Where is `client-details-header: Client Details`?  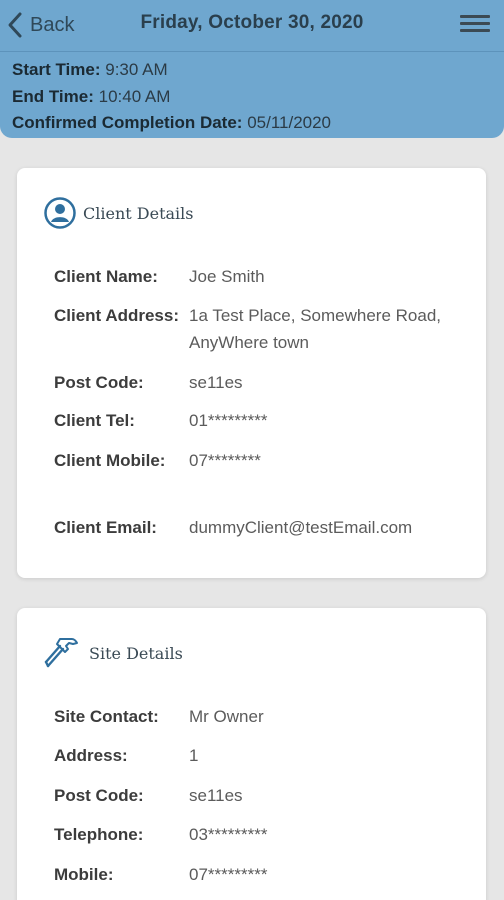
client-details-header: Client Details is located at coordinates (118, 213).